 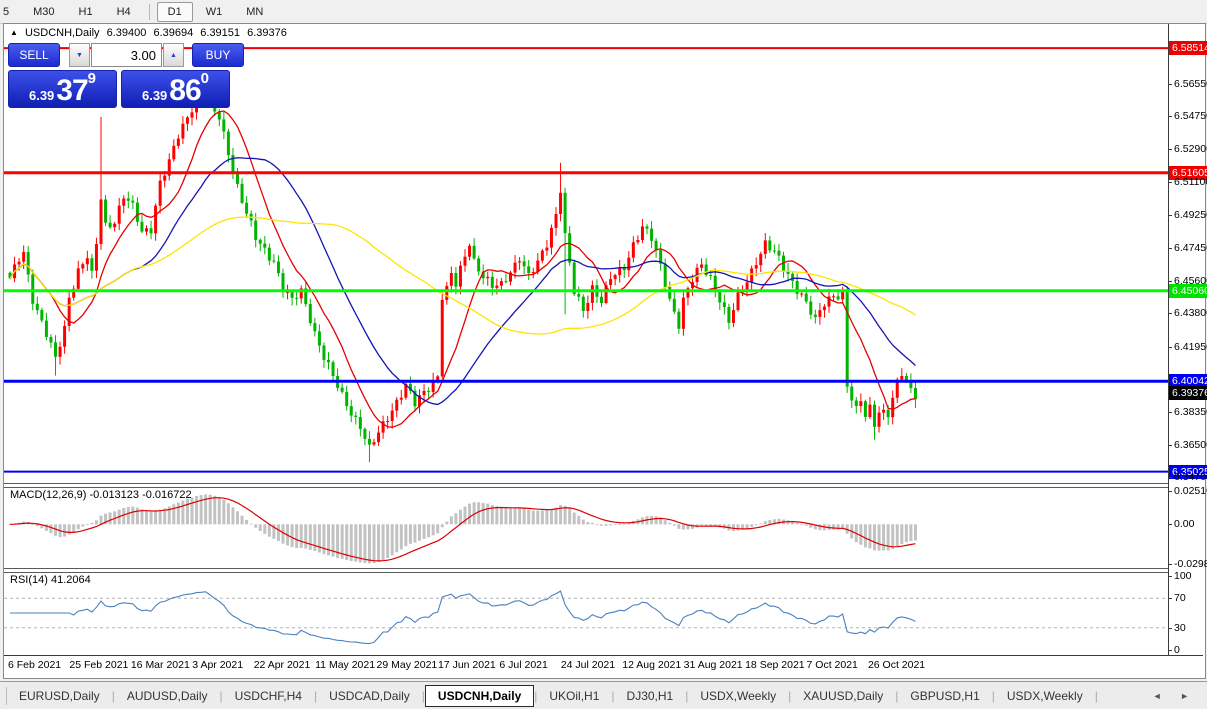 What do you see at coordinates (205, 78) in the screenshot?
I see `buy-price-pip: 0` at bounding box center [205, 78].